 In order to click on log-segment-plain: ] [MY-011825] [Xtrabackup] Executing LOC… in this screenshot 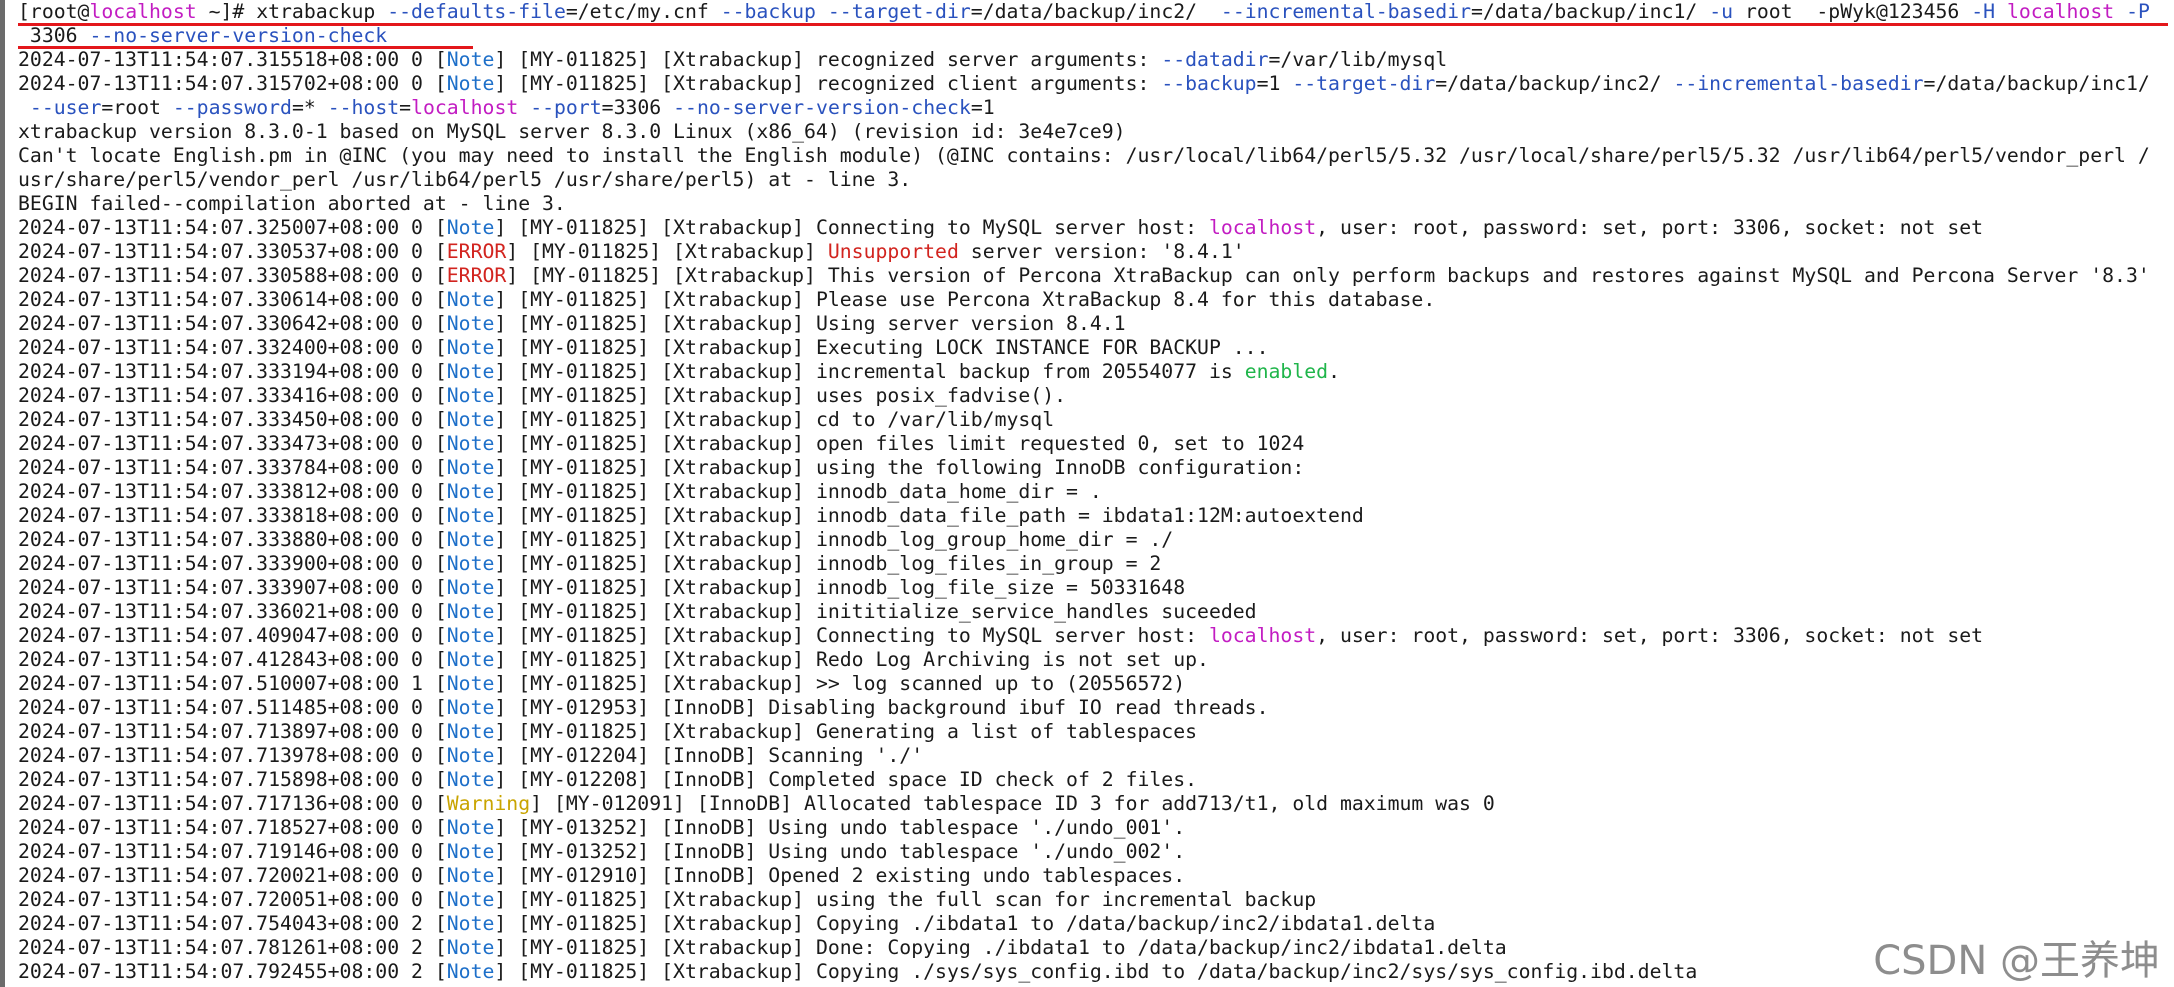, I will do `click(881, 347)`.